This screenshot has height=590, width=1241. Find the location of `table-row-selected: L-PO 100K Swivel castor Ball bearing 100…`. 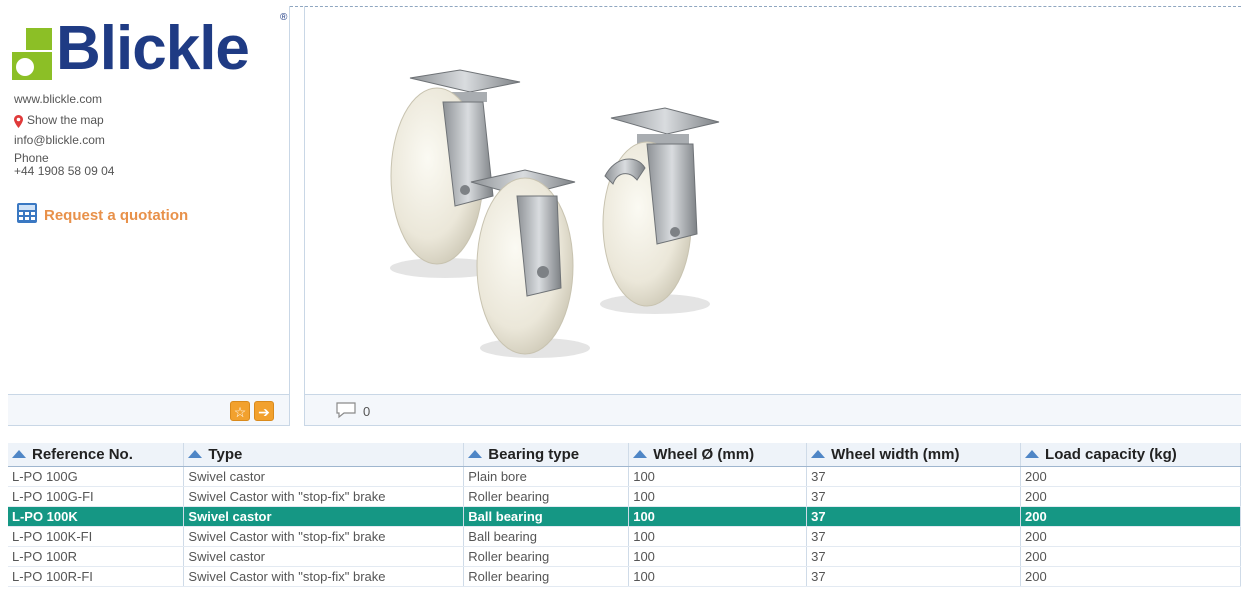

table-row-selected: L-PO 100K Swivel castor Ball bearing 100… is located at coordinates (624, 516).